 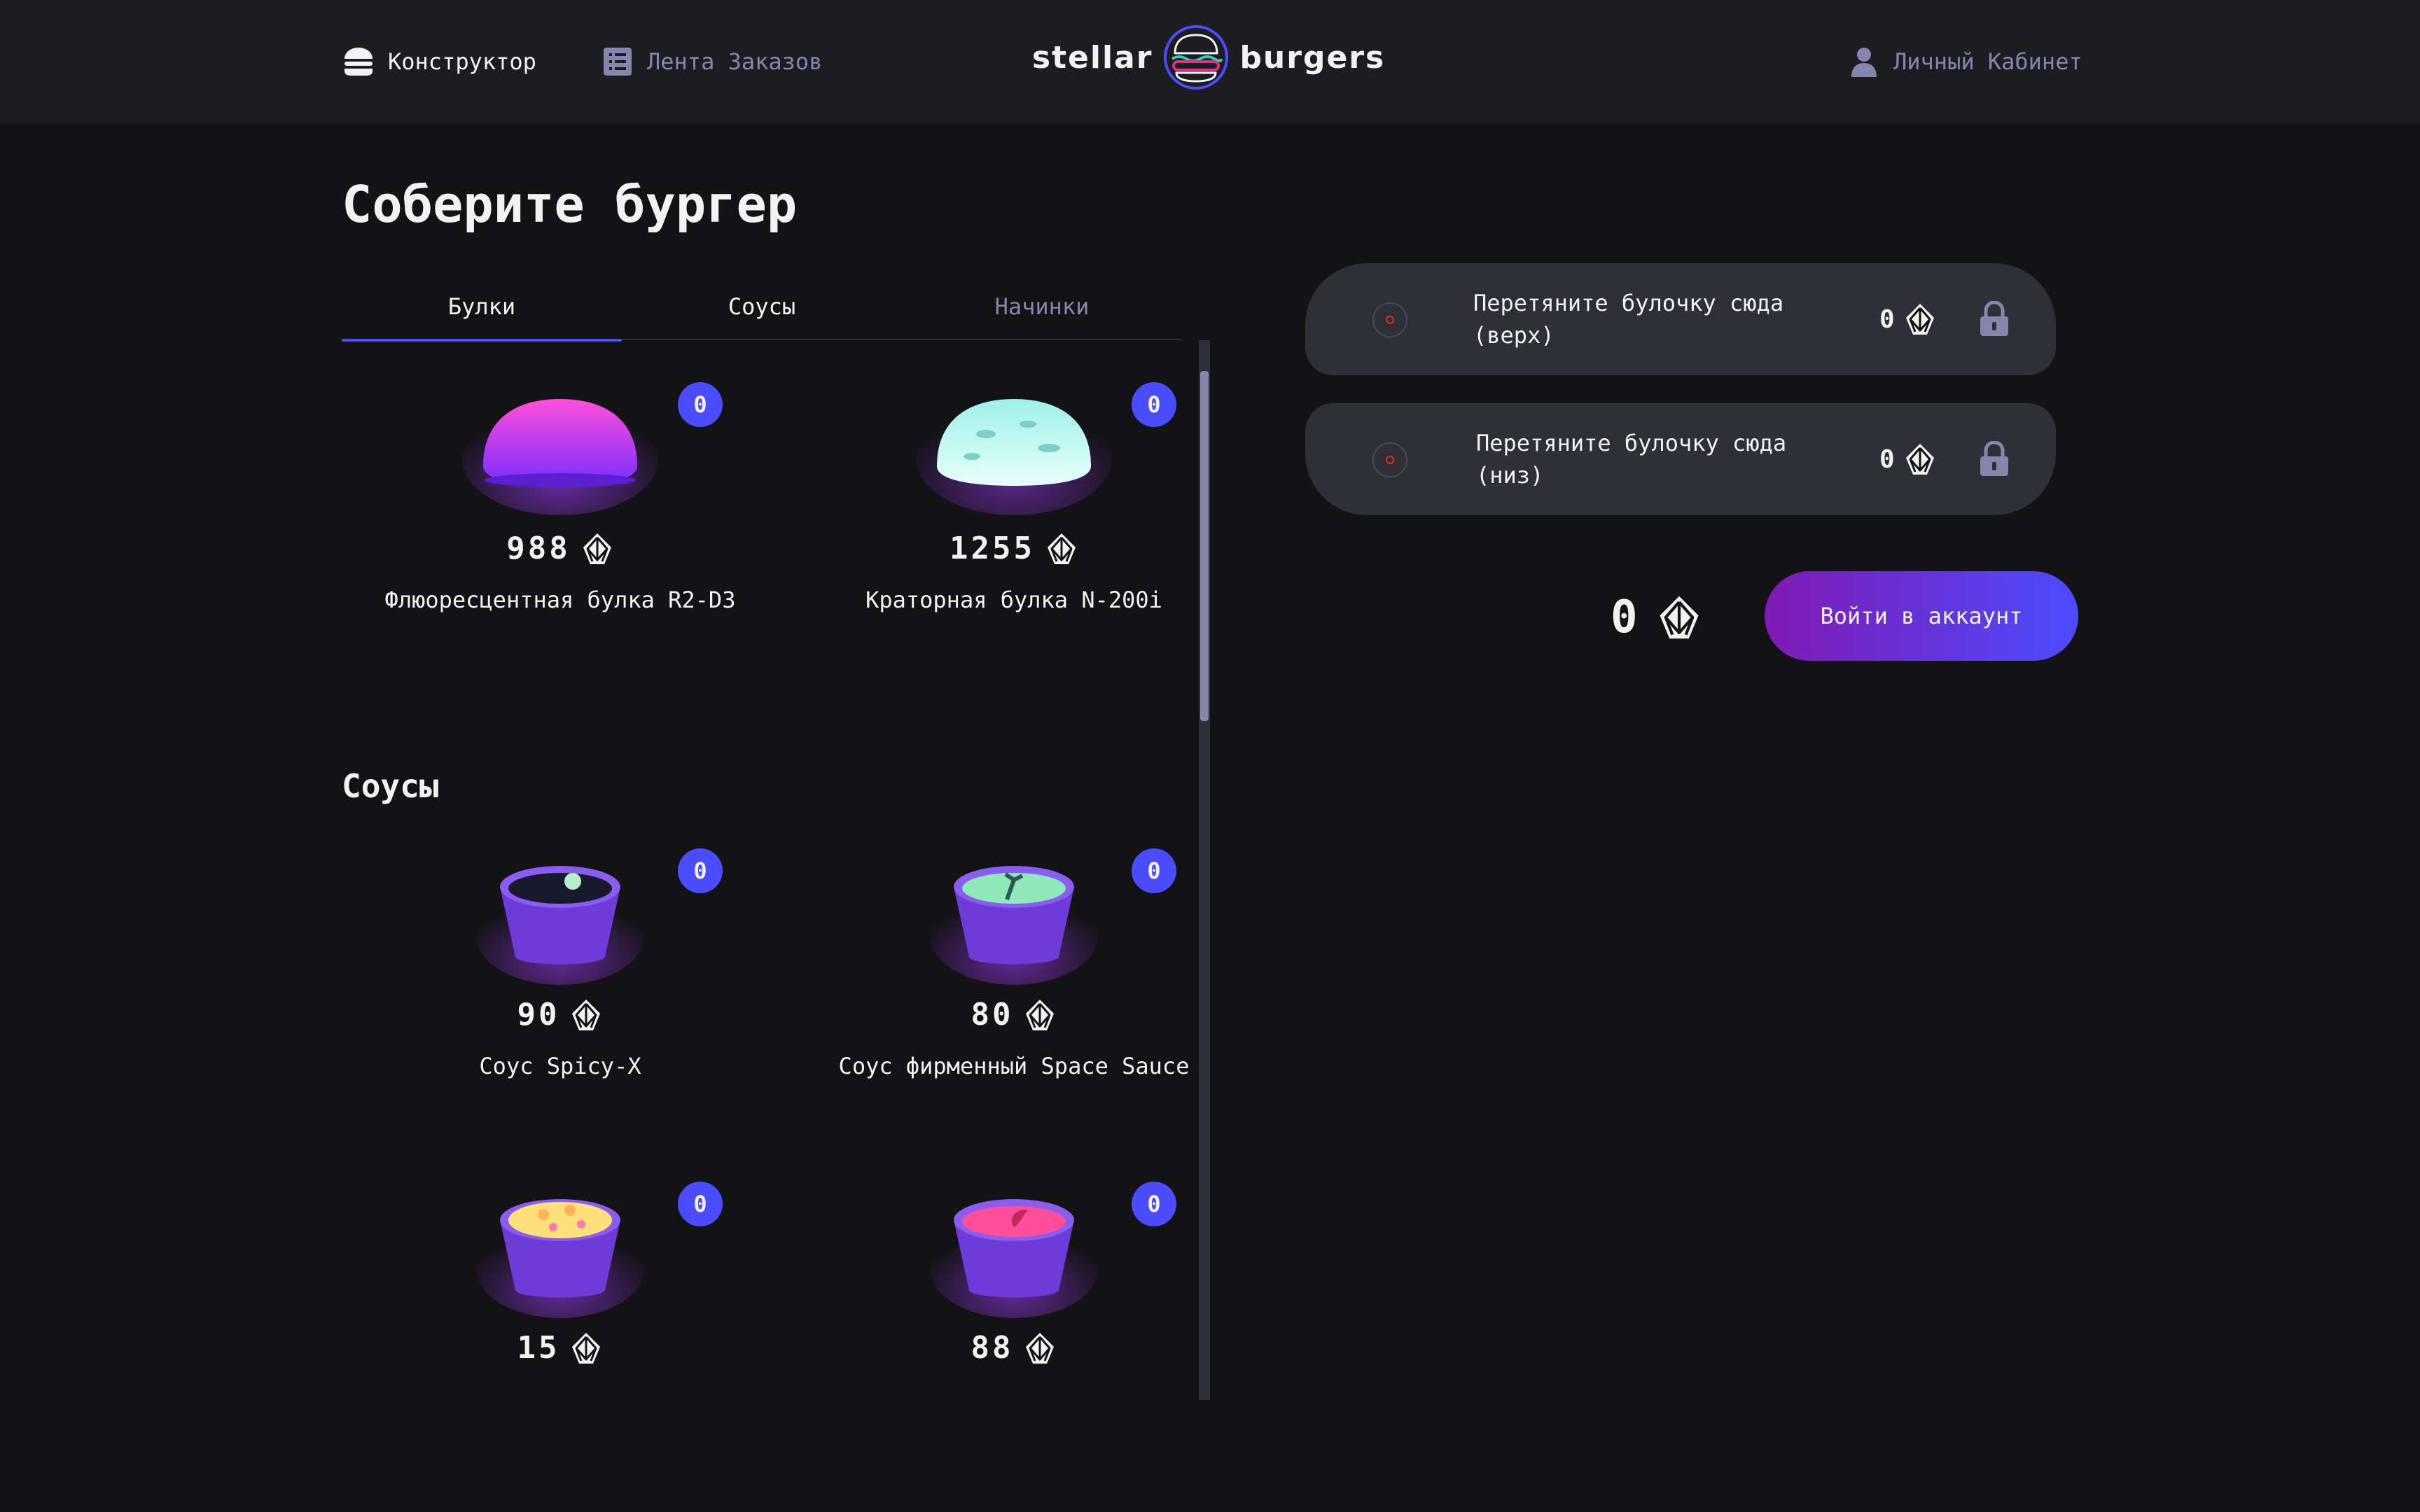 What do you see at coordinates (482, 307) in the screenshot?
I see `tab-buns: Булки` at bounding box center [482, 307].